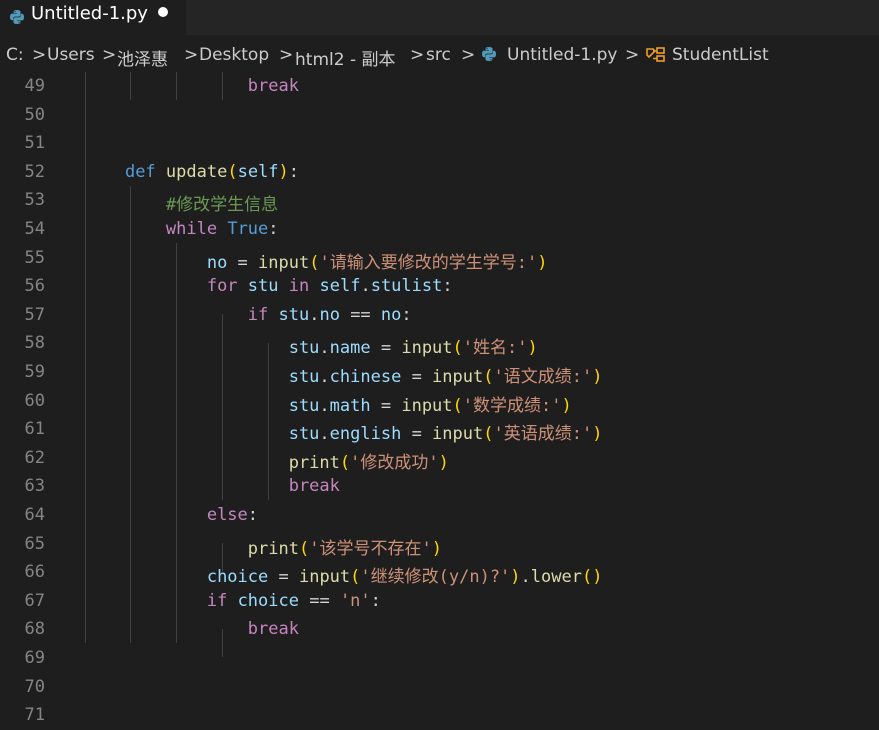 Image resolution: width=879 pixels, height=730 pixels. What do you see at coordinates (655, 54) in the screenshot?
I see `class-symbol-icon` at bounding box center [655, 54].